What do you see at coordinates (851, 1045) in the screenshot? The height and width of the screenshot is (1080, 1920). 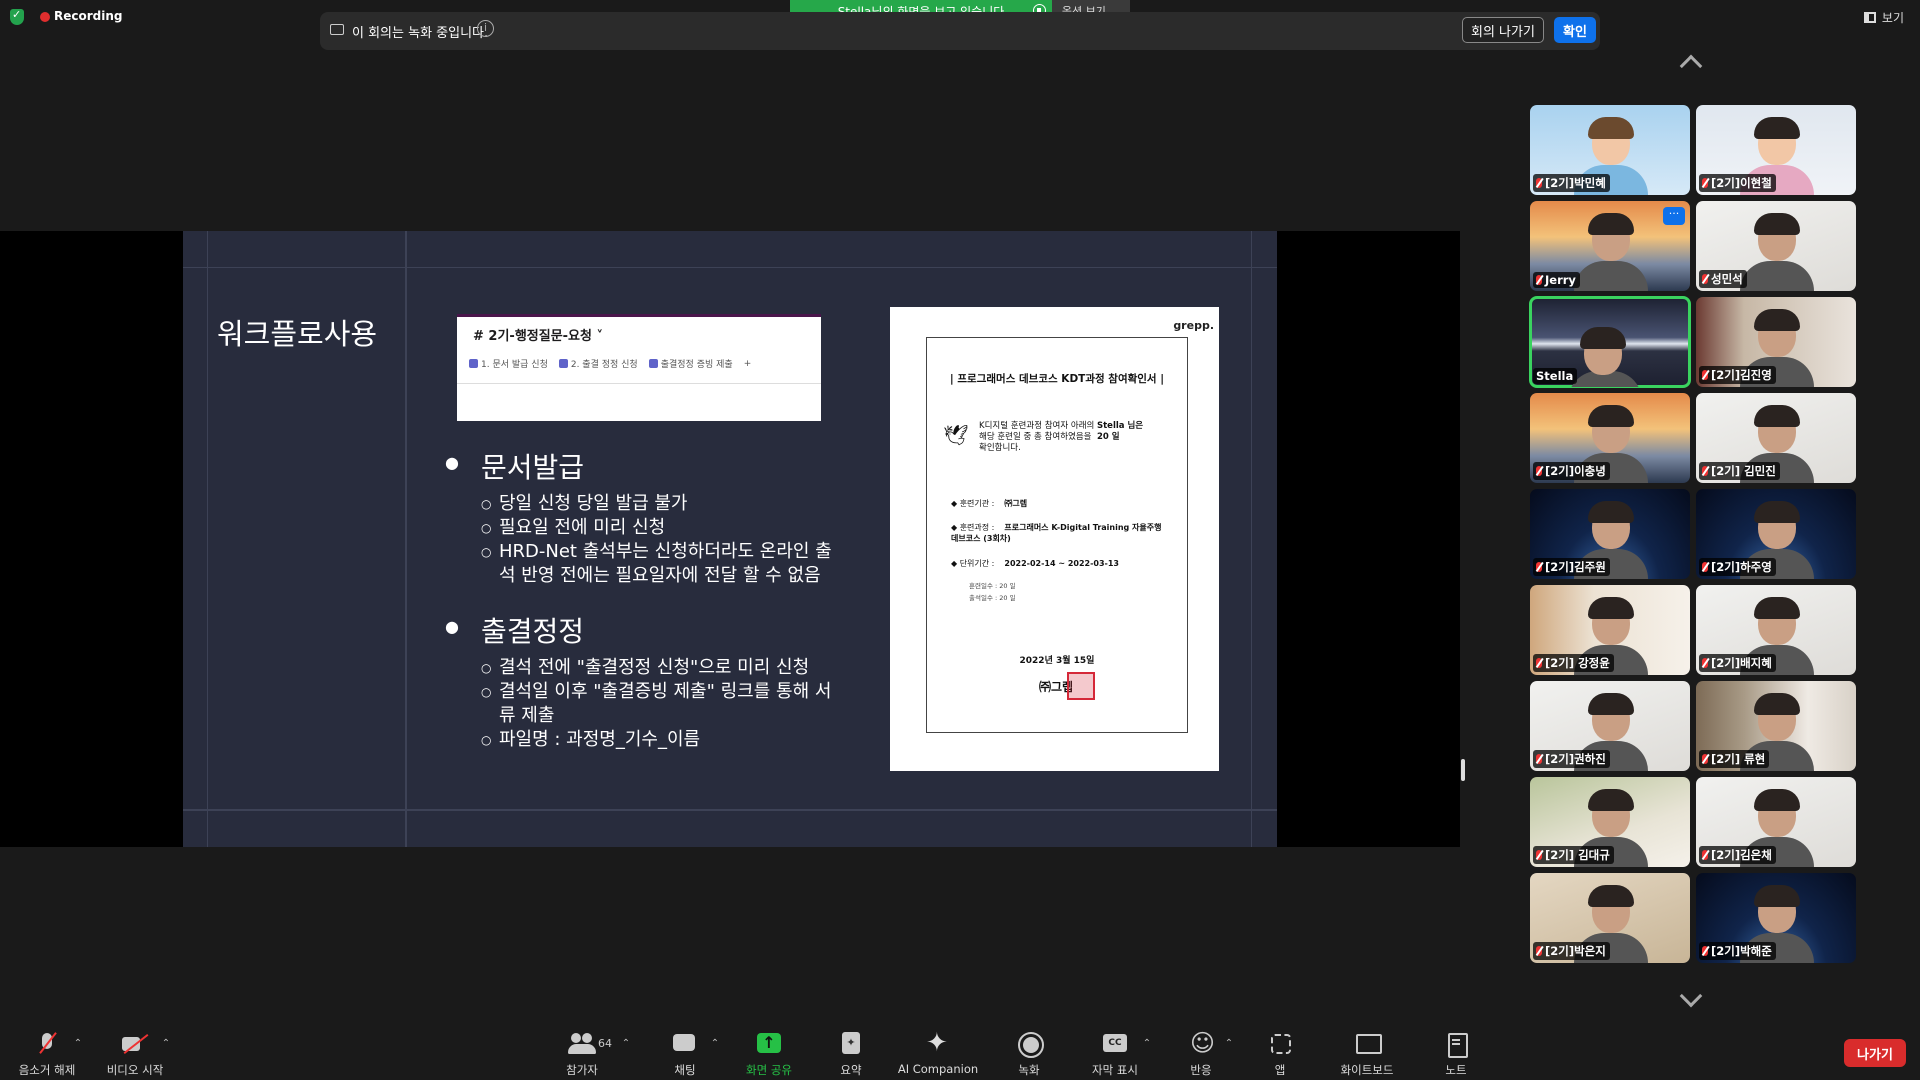 I see `summary-icon` at bounding box center [851, 1045].